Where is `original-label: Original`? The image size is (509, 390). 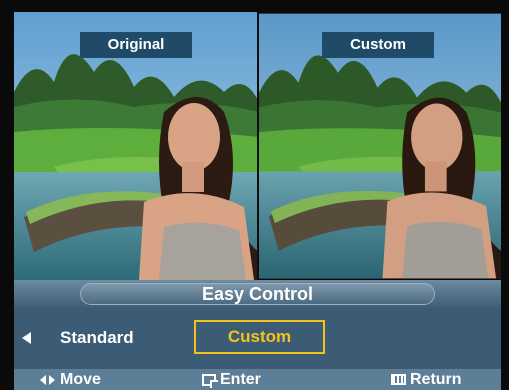 original-label: Original is located at coordinates (136, 45).